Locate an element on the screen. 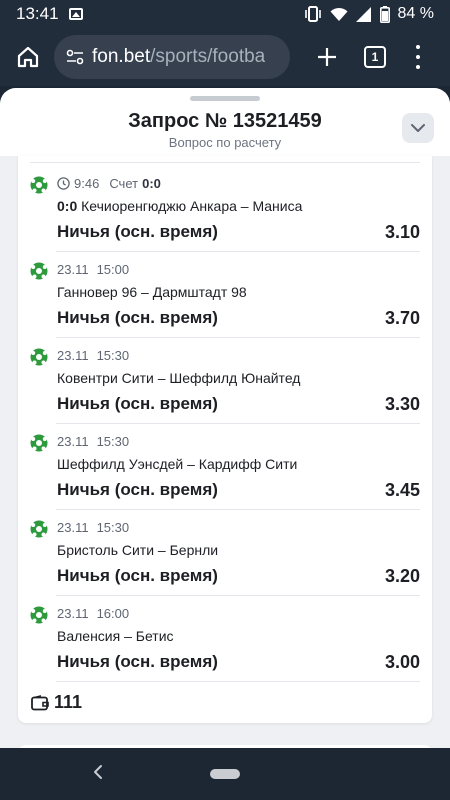  drag-handle is located at coordinates (225, 98).